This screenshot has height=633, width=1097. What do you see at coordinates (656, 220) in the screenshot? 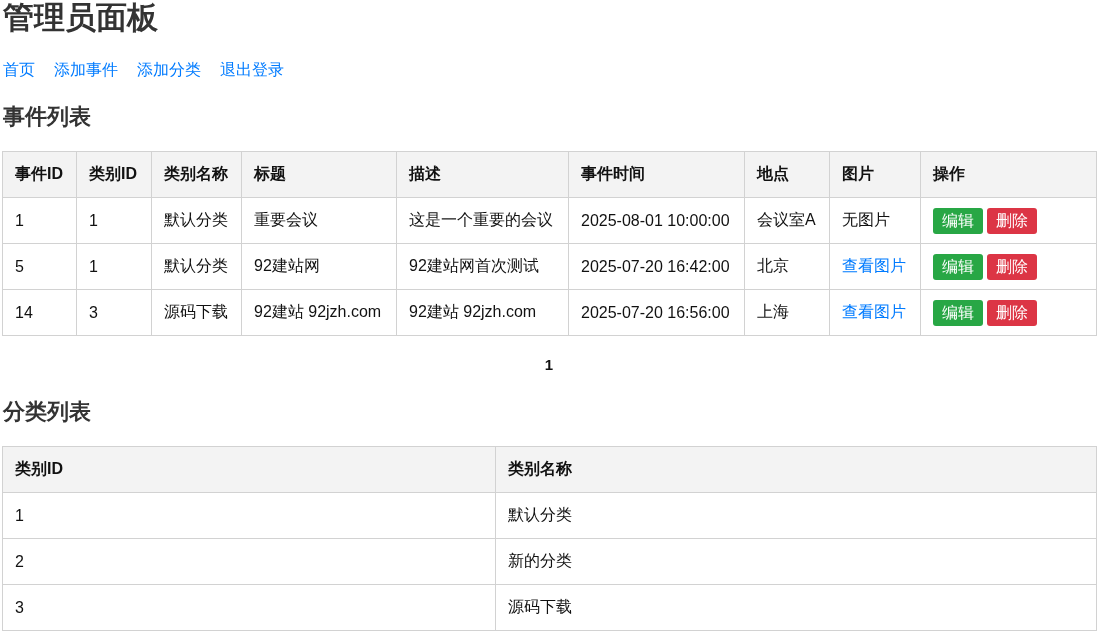
I see `table-cell: 2025-08-01 10:00:00` at bounding box center [656, 220].